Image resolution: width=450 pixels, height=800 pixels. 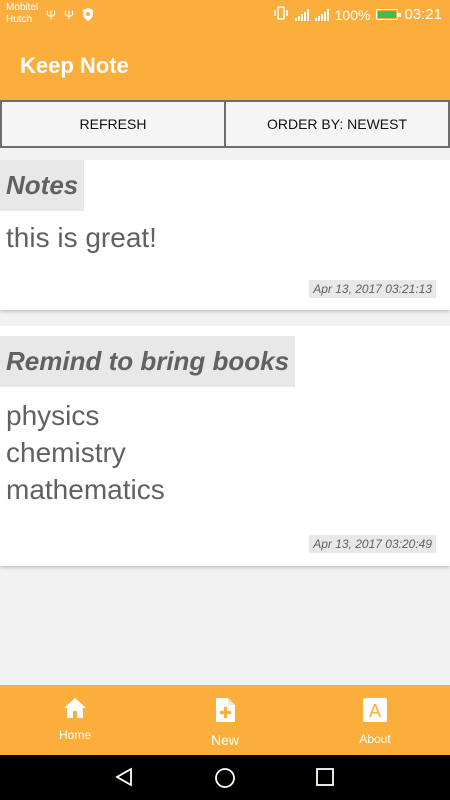 I want to click on vibrate-icon, so click(x=281, y=14).